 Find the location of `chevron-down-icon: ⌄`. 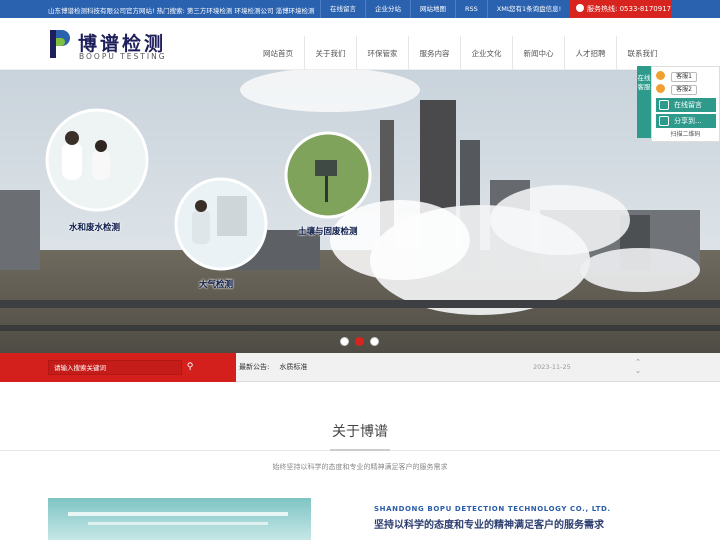

chevron-down-icon: ⌄ is located at coordinates (638, 371).